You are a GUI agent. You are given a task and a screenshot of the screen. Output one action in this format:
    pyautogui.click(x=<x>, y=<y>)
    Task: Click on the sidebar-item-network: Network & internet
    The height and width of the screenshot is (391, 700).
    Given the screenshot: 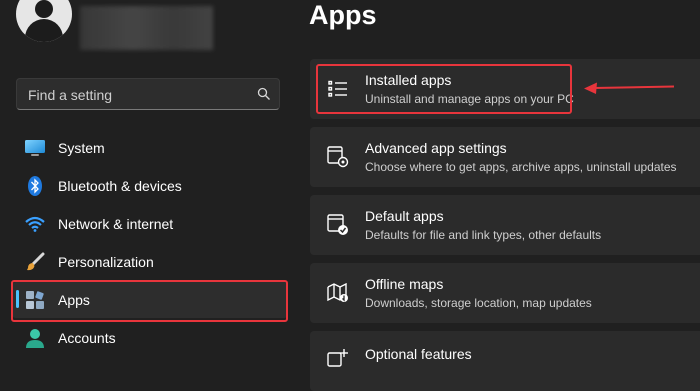 What is the action you would take?
    pyautogui.click(x=150, y=224)
    